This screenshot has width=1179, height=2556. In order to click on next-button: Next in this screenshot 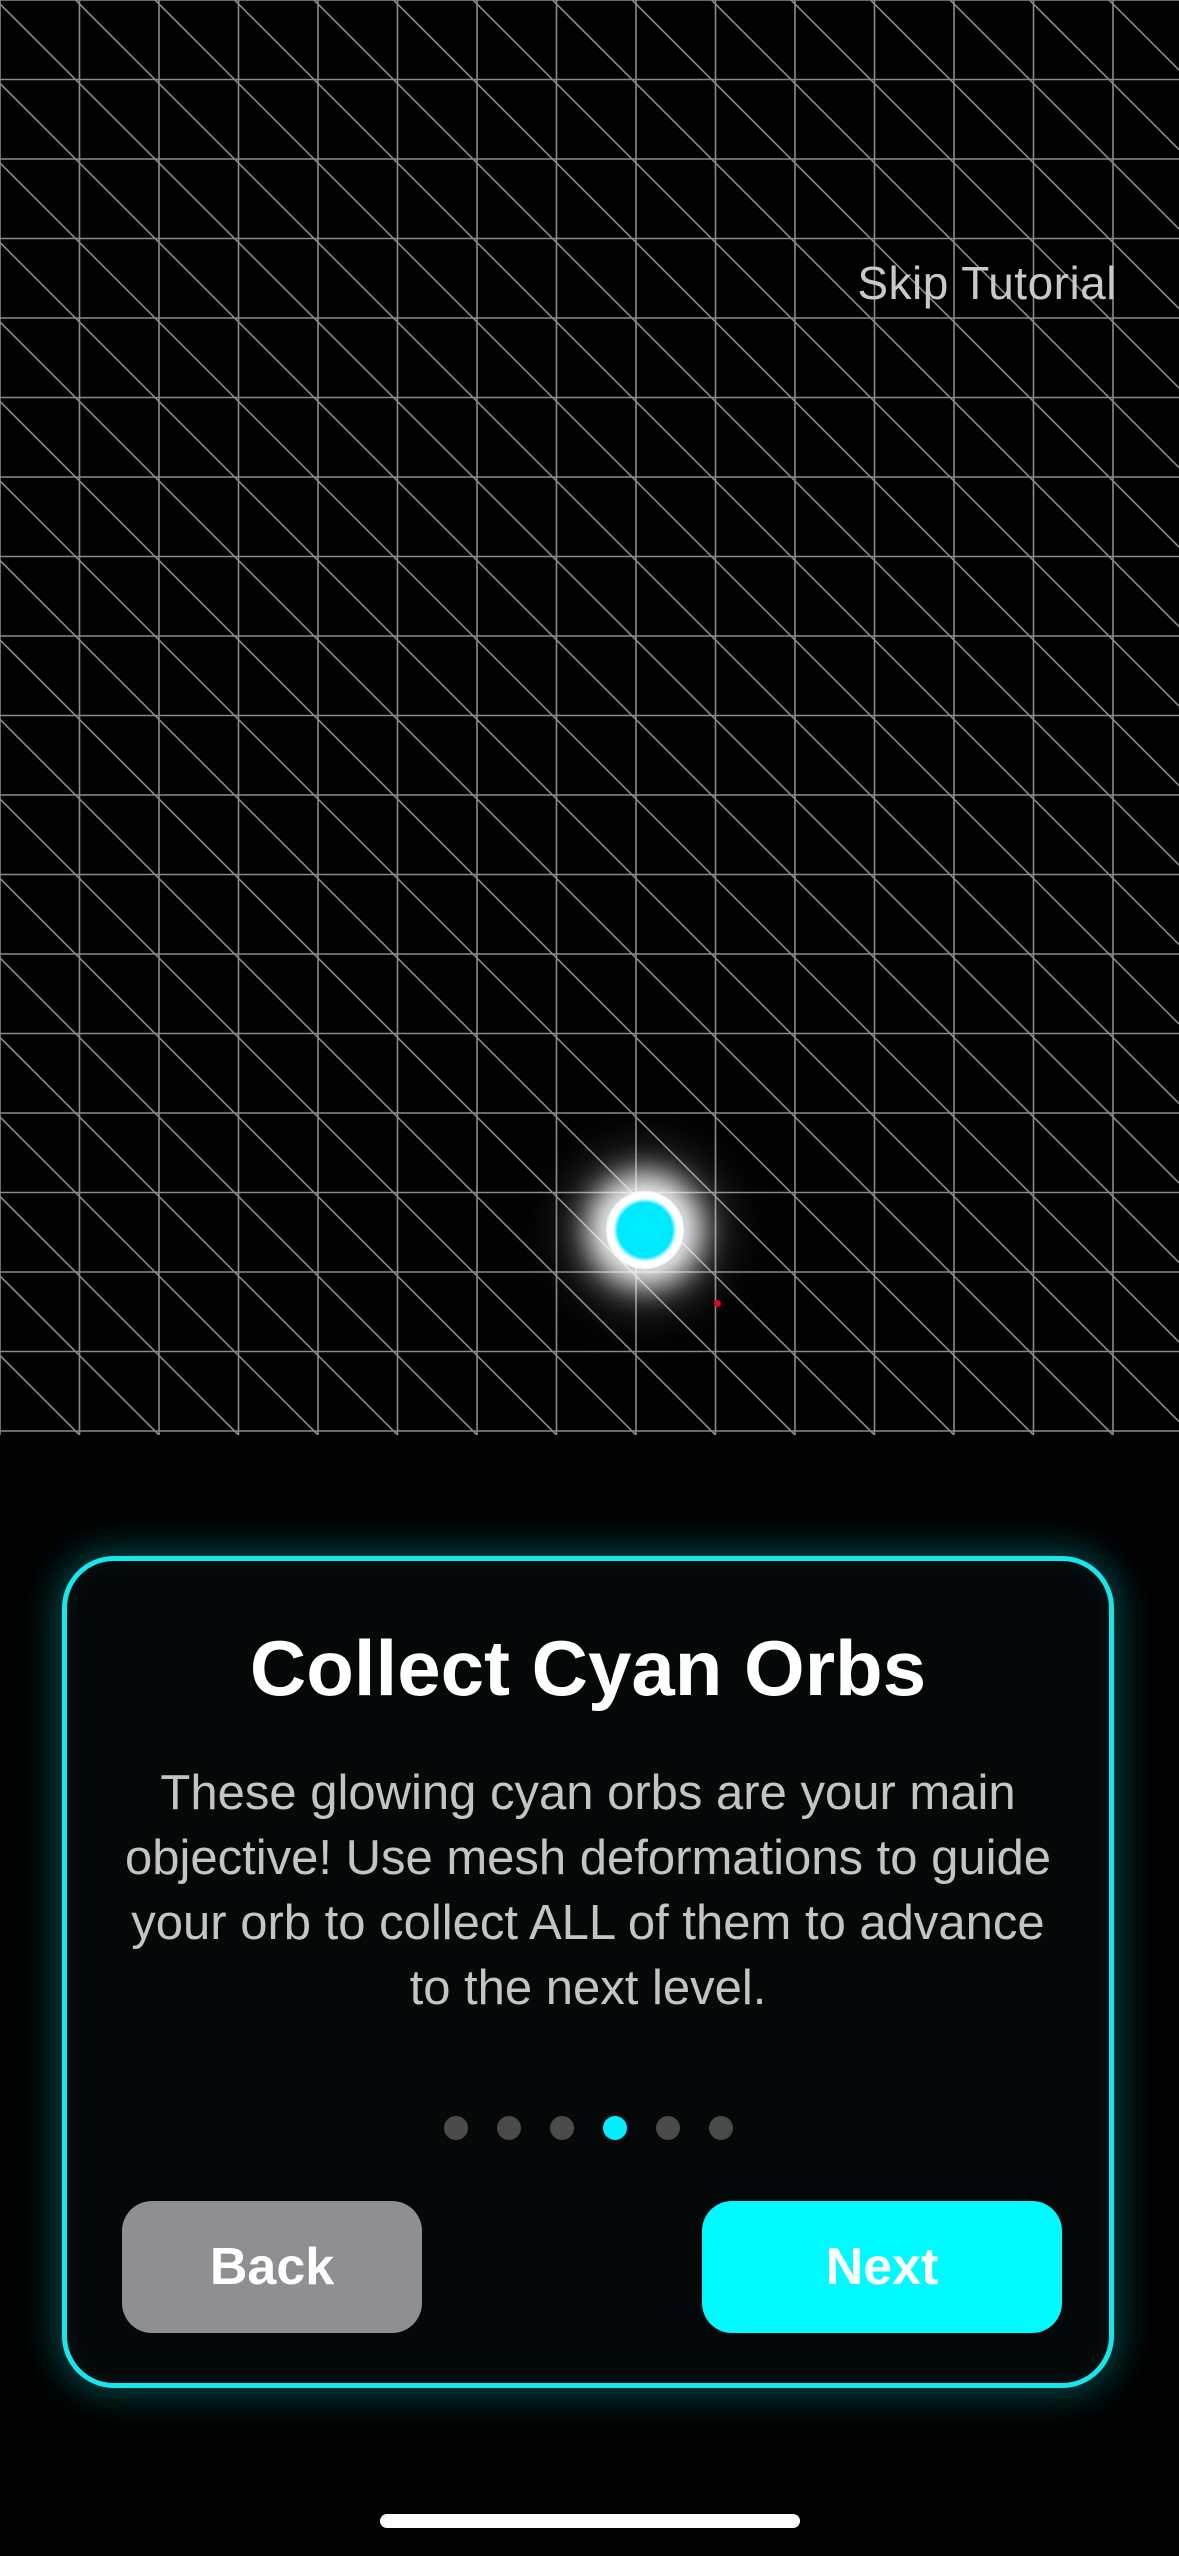, I will do `click(882, 2267)`.